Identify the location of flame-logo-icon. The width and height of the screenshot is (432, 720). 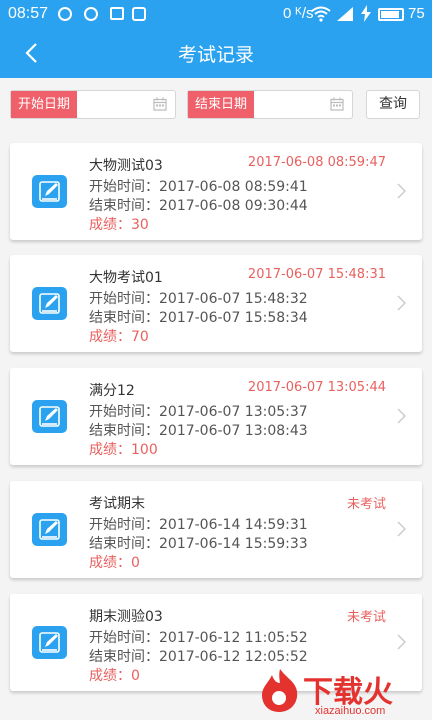
(280, 690).